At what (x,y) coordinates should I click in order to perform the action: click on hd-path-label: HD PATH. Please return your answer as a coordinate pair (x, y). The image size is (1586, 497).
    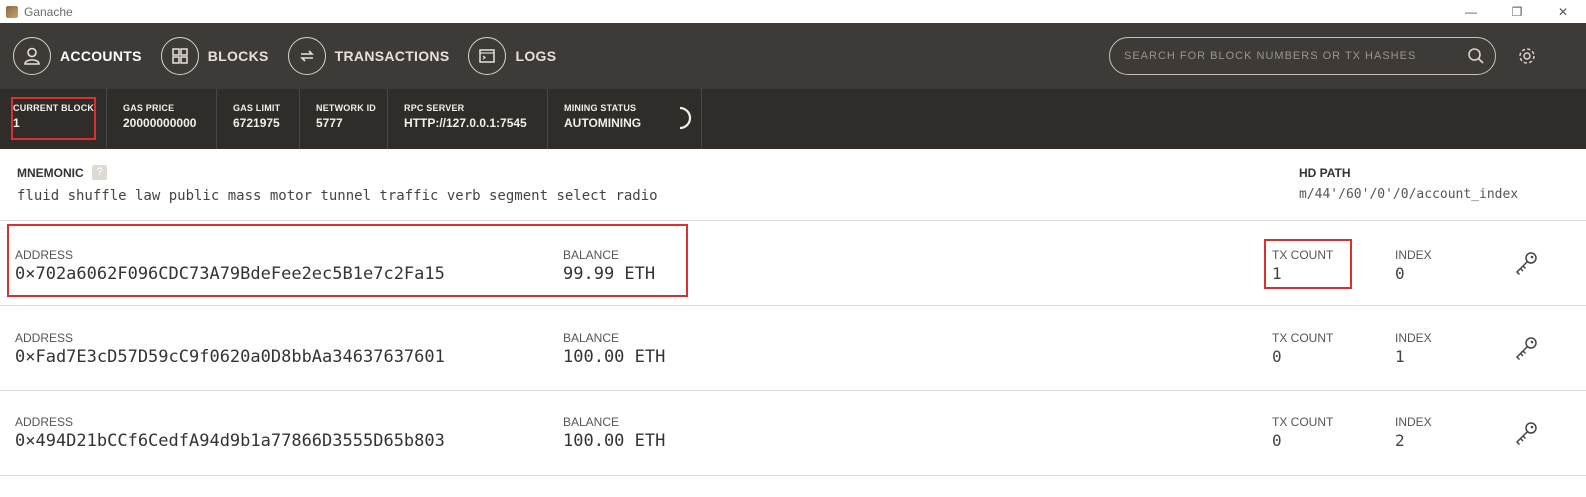
    Looking at the image, I should click on (1325, 173).